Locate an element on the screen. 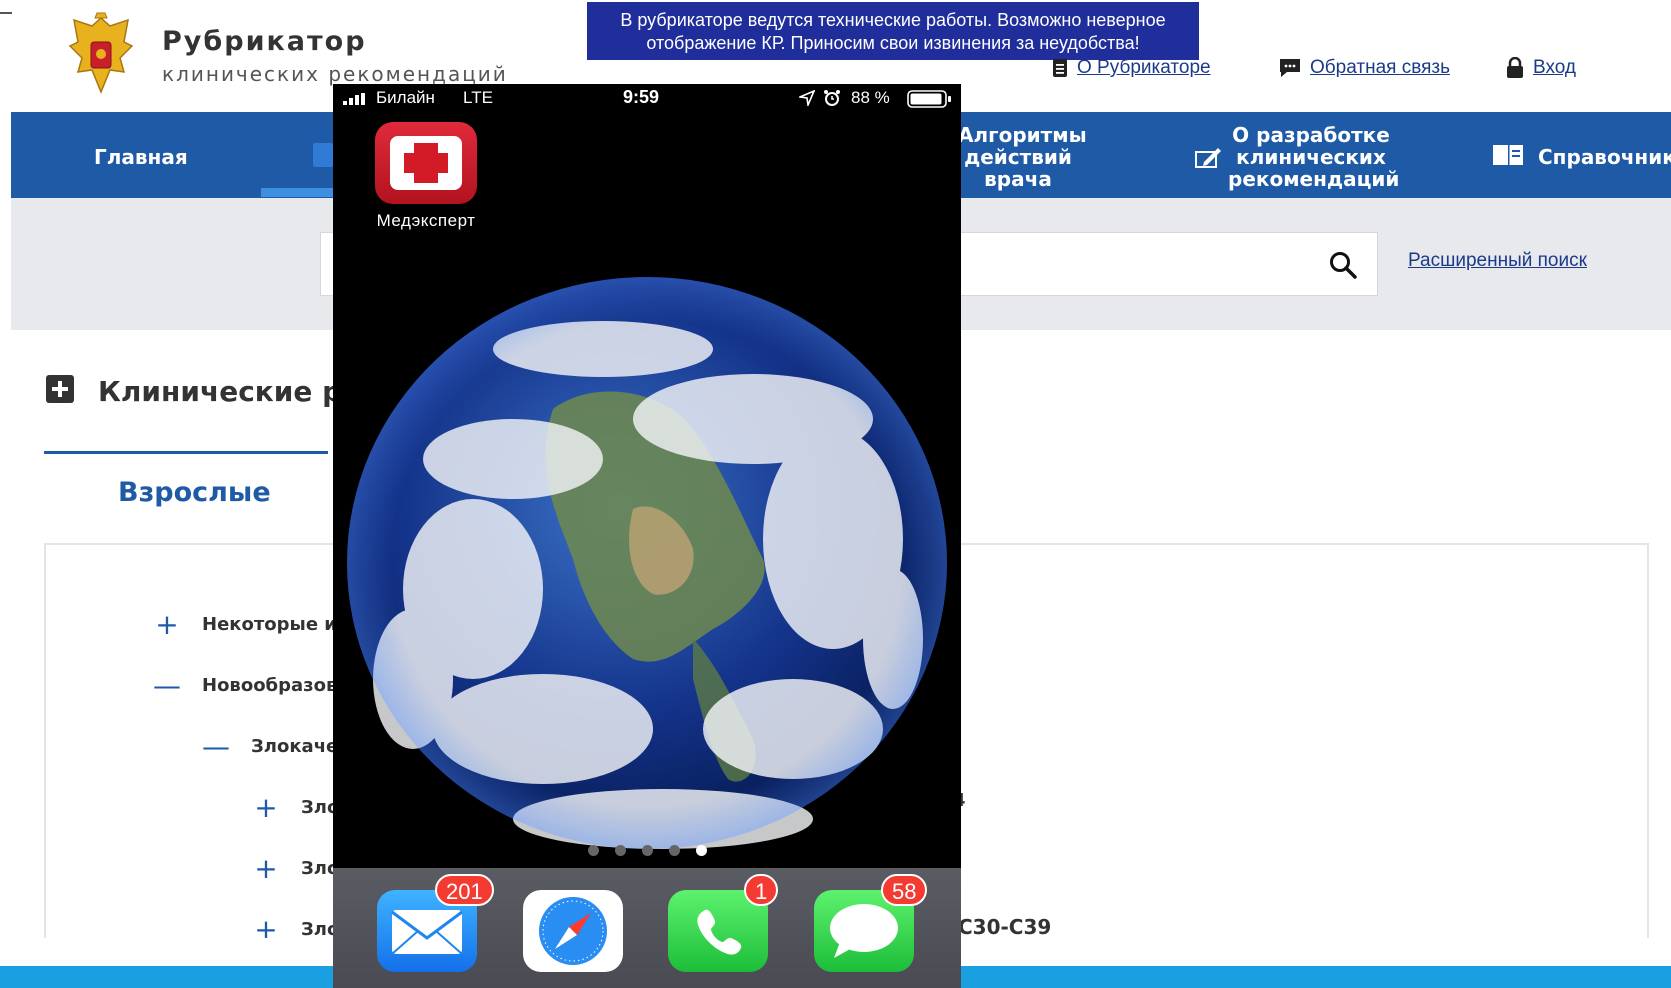  about-link-label: О Рубрикаторе is located at coordinates (1144, 67).